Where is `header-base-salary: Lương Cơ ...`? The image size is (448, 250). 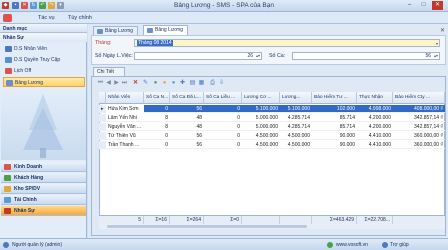 header-base-salary: Lương Cơ ... is located at coordinates (261, 98).